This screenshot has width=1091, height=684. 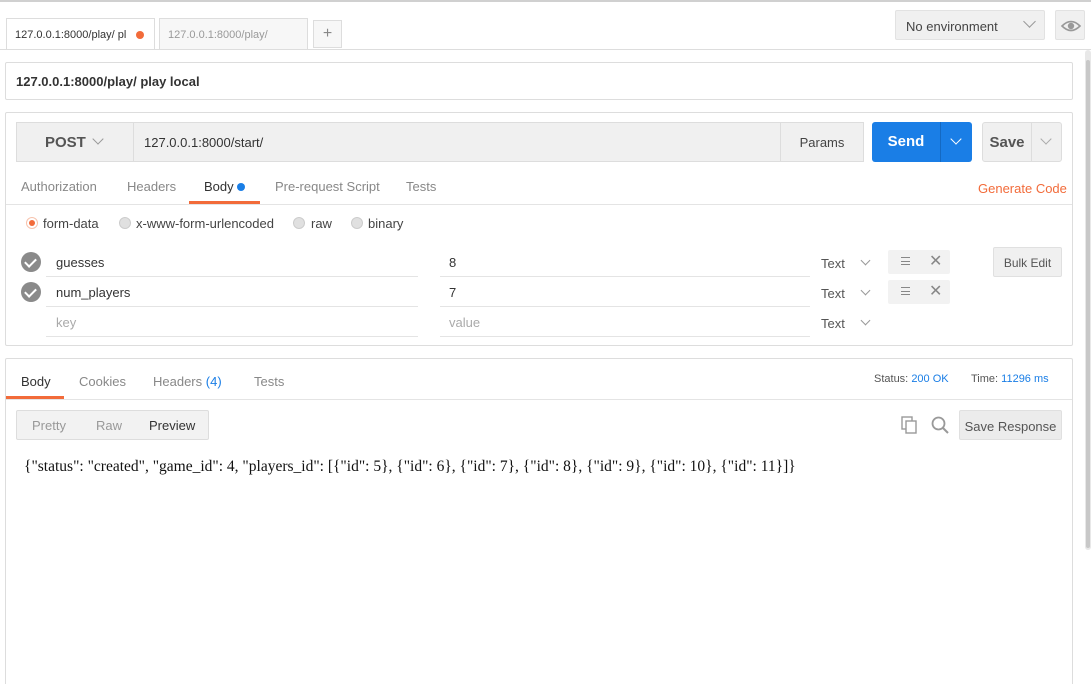 I want to click on environment-select: No environment, so click(x=970, y=25).